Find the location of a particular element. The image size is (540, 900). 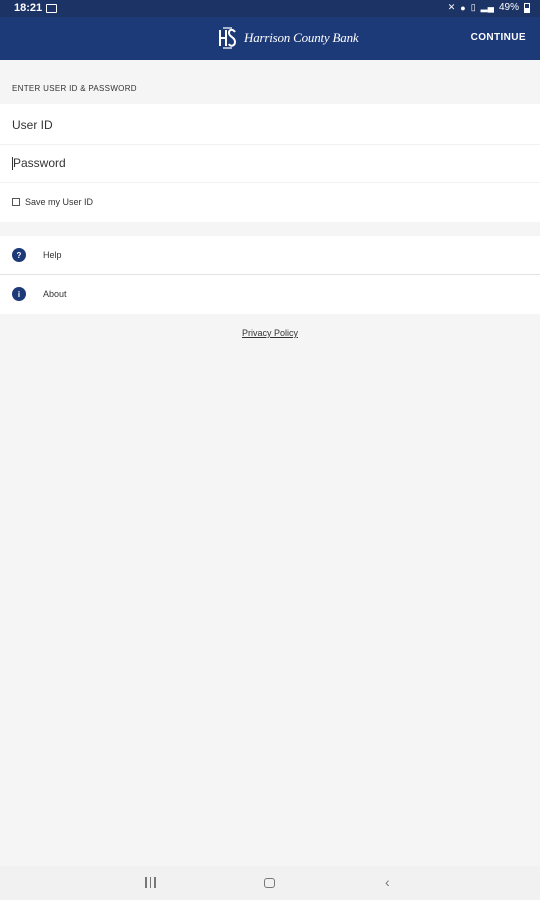

bank-logo-icon is located at coordinates (228, 38).